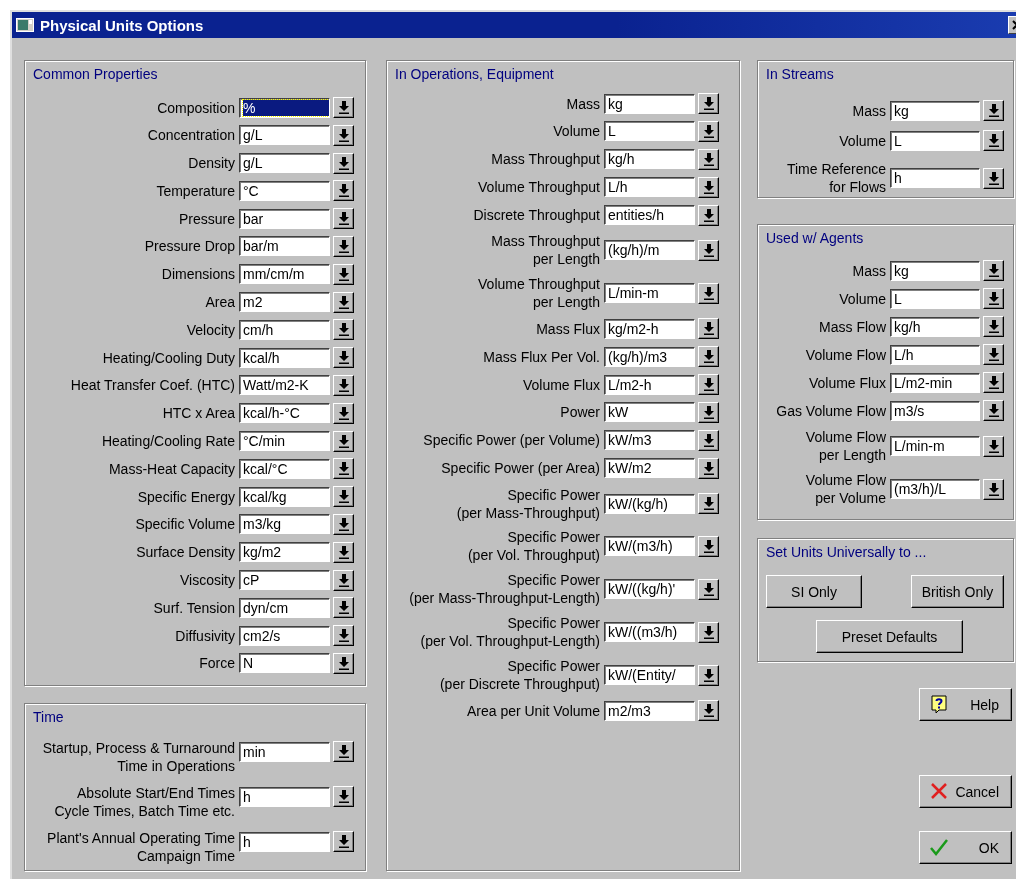 The image size is (1016, 879). What do you see at coordinates (284, 441) in the screenshot?
I see `dropdown-field: °C/min` at bounding box center [284, 441].